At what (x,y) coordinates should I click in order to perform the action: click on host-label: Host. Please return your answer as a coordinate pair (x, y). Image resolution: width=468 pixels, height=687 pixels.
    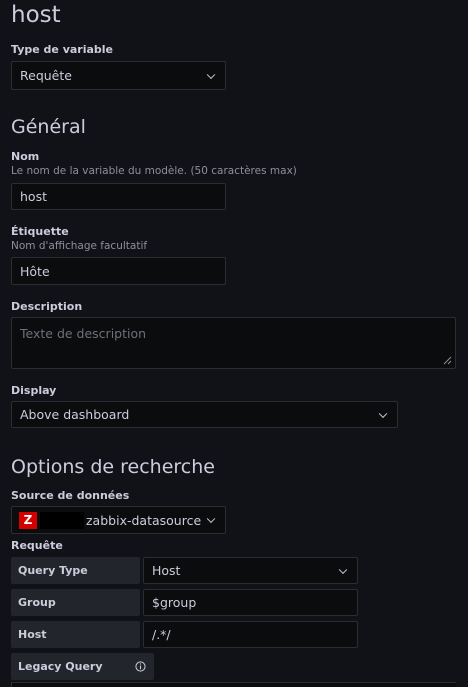
    Looking at the image, I should click on (75, 634).